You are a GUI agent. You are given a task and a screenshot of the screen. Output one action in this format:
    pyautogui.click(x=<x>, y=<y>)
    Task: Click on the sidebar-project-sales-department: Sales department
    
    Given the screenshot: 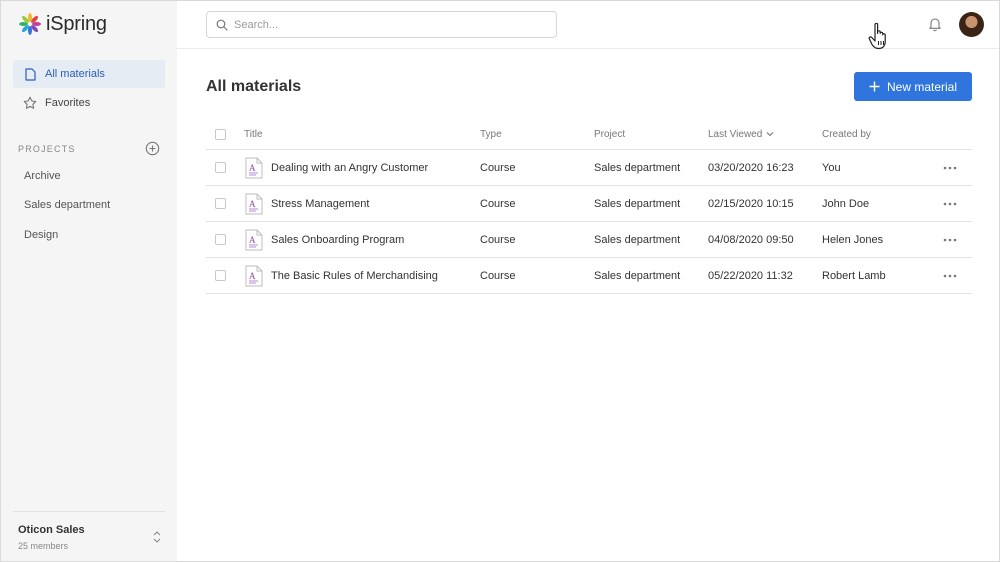 What is the action you would take?
    pyautogui.click(x=67, y=205)
    